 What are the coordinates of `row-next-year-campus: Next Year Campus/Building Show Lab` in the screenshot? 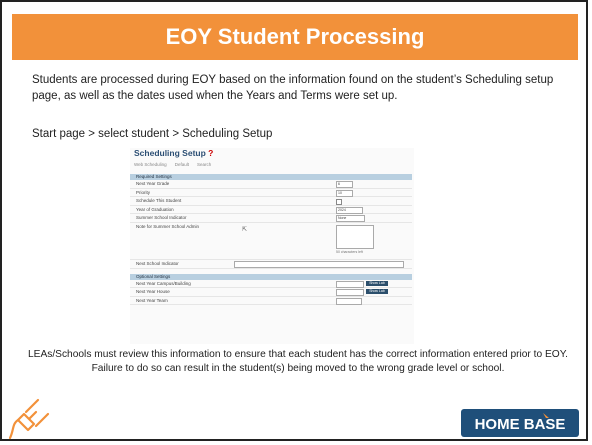 It's located at (271, 284).